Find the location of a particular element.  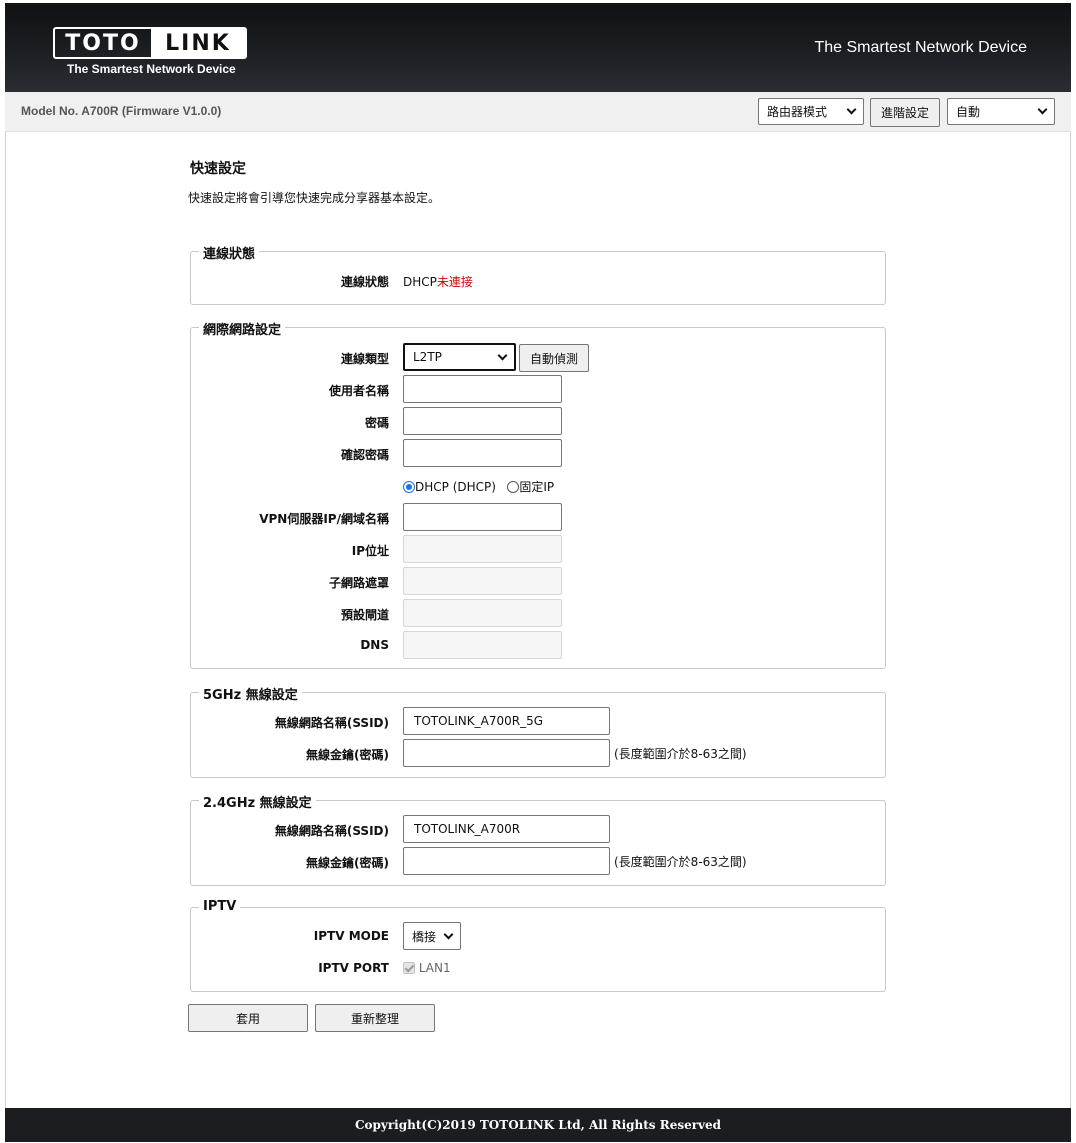

radio-dhcp: DHCP (DHCP) is located at coordinates (449, 487).